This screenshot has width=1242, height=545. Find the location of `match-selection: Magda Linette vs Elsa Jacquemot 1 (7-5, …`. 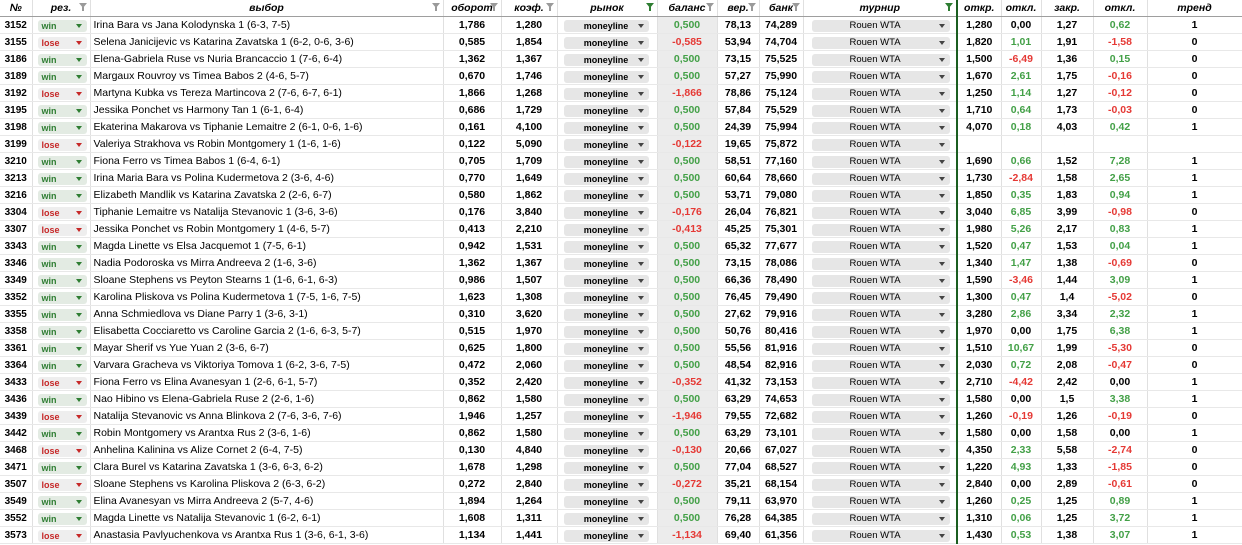

match-selection: Magda Linette vs Elsa Jacquemot 1 (7-5, … is located at coordinates (267, 246).